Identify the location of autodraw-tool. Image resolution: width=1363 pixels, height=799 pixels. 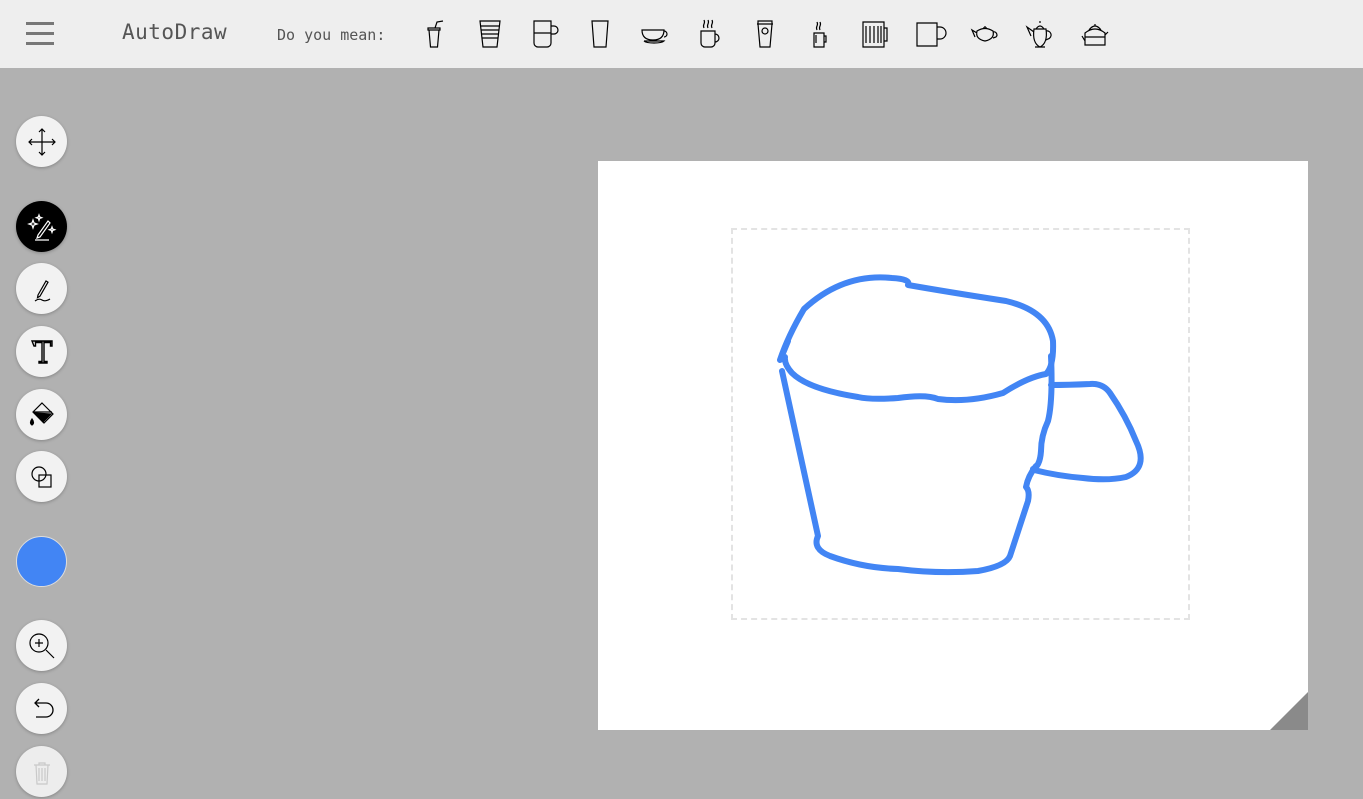
(41, 226).